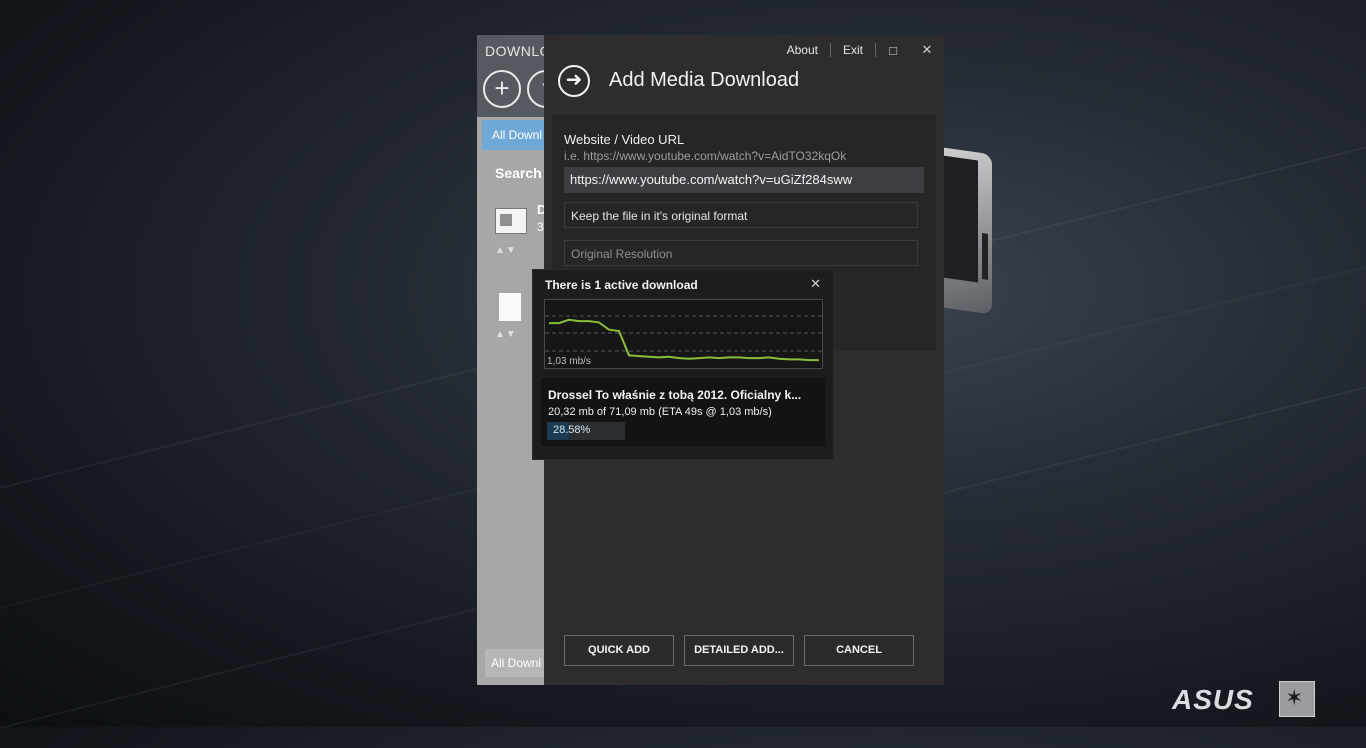 The image size is (1366, 748). I want to click on about-link: About, so click(803, 50).